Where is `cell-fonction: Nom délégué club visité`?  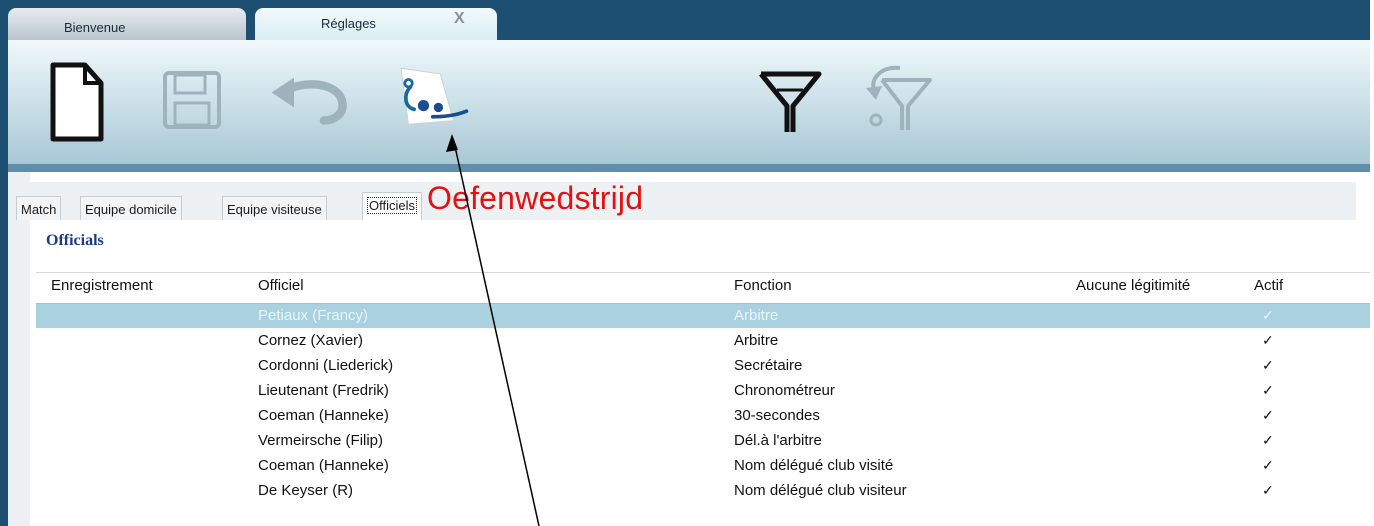
cell-fonction: Nom délégué club visité is located at coordinates (814, 465).